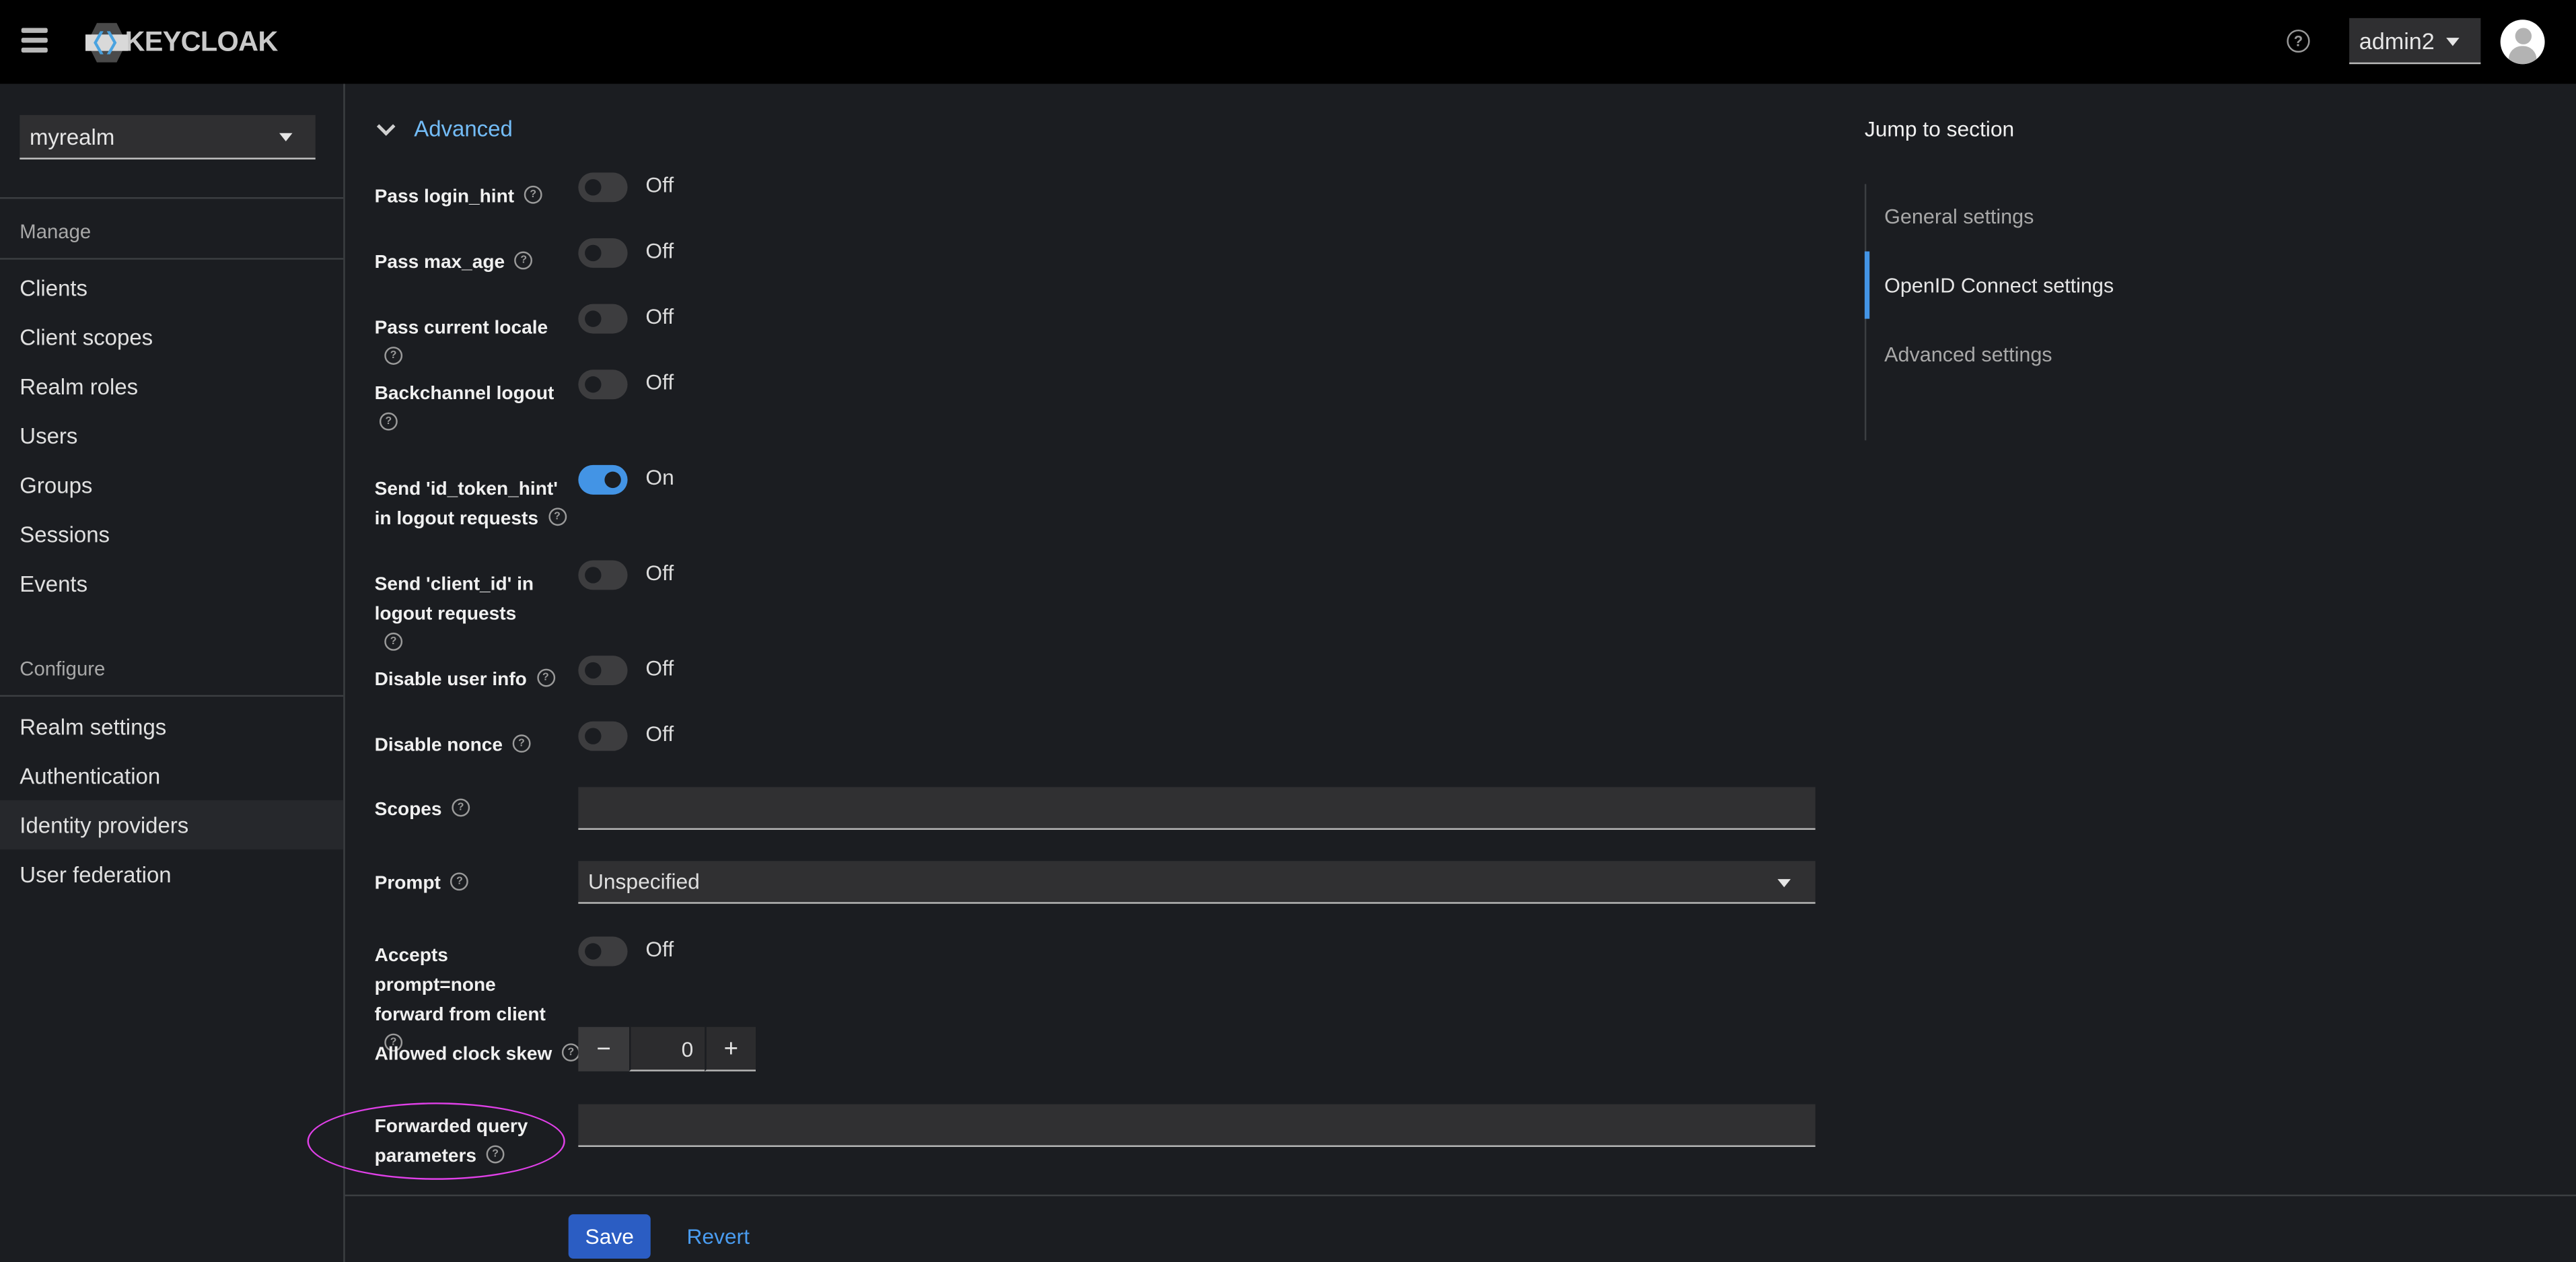 The image size is (2576, 1262). What do you see at coordinates (56, 232) in the screenshot?
I see `nav-group-title-manage: Manage` at bounding box center [56, 232].